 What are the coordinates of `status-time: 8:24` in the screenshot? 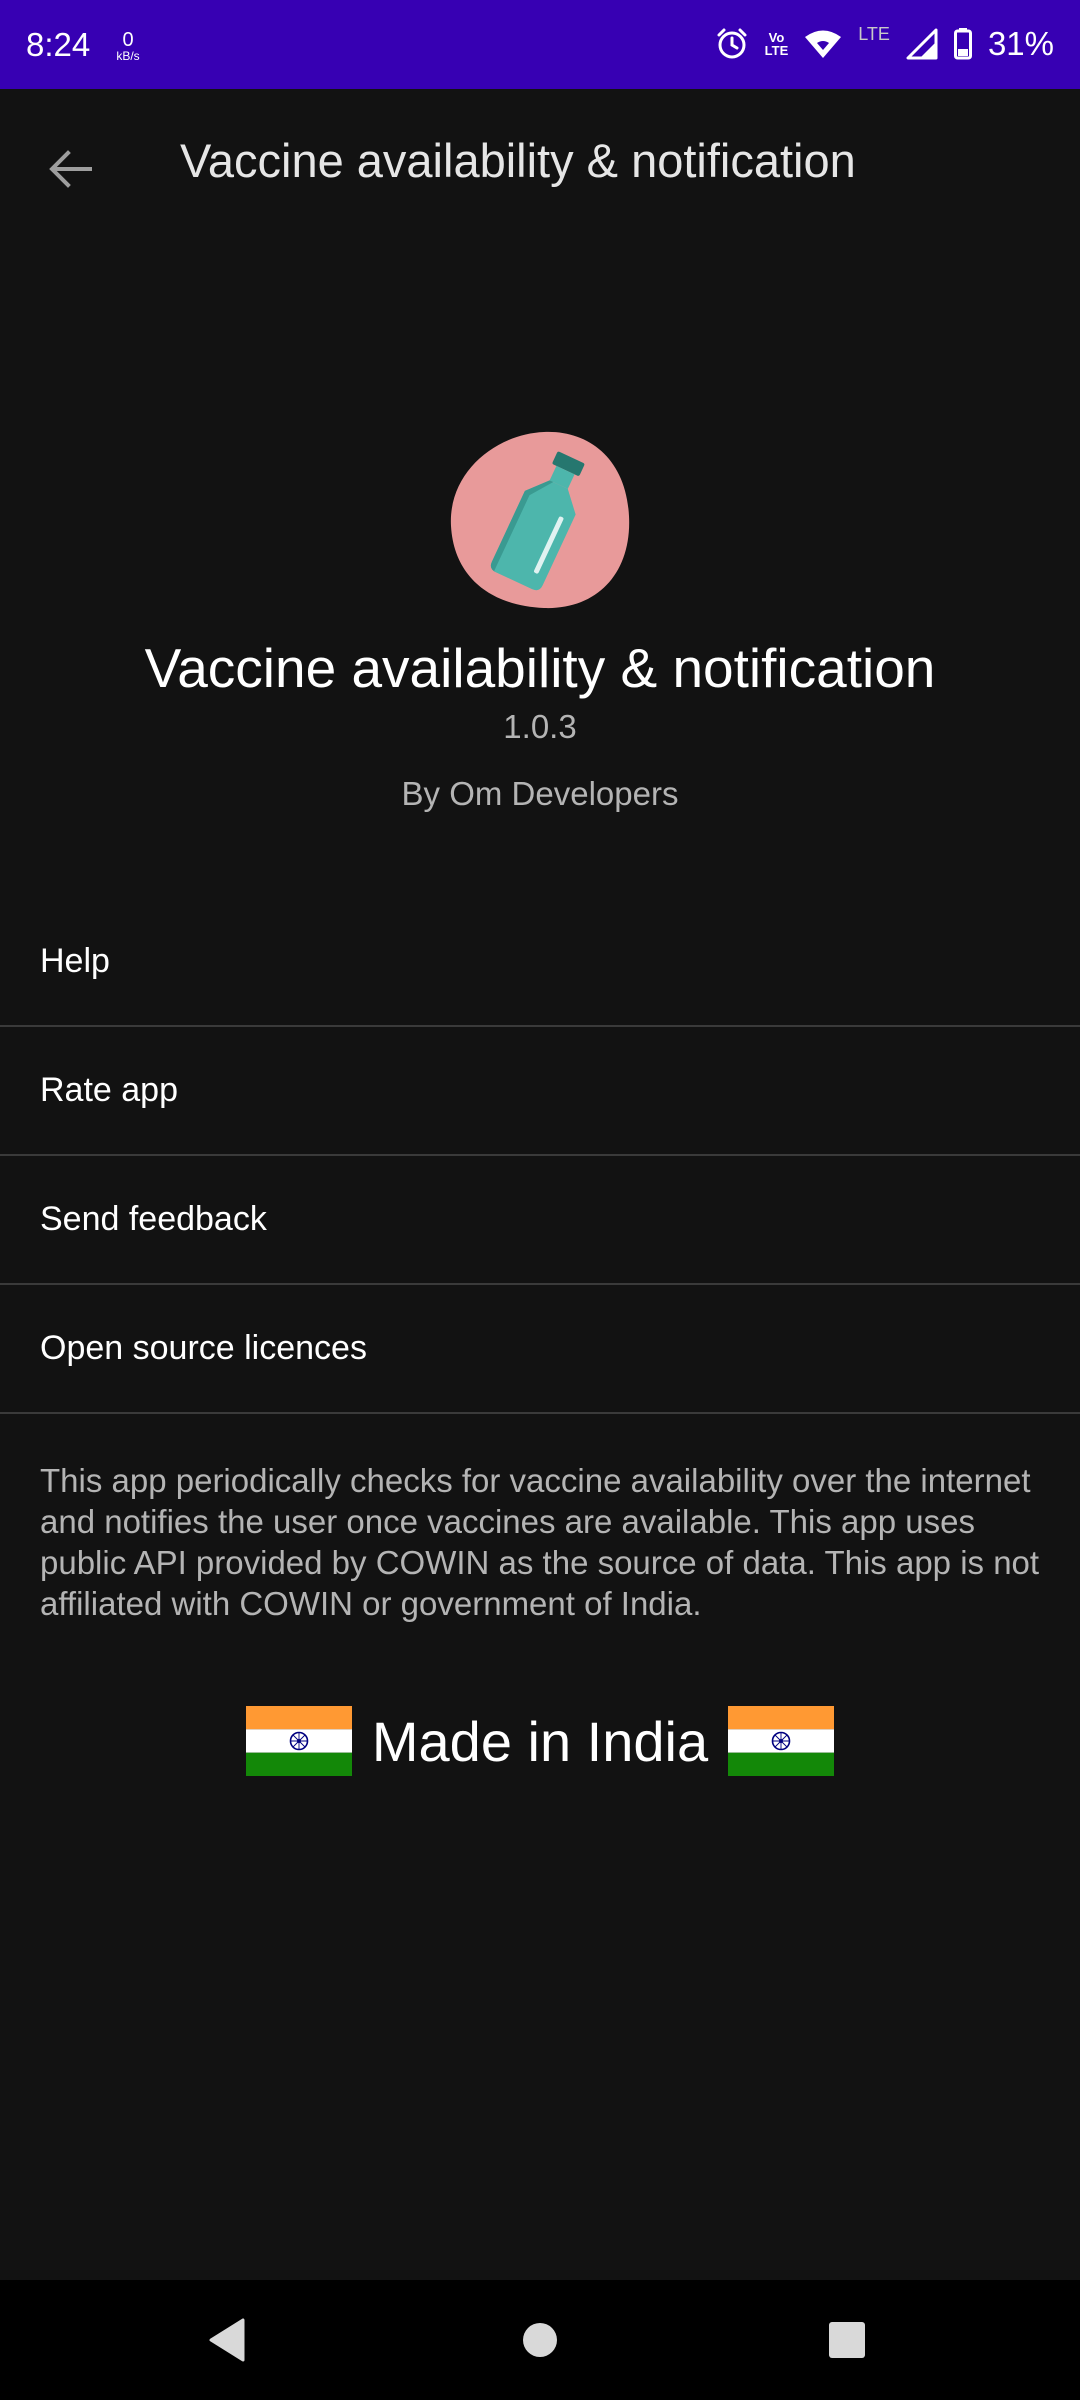 It's located at (58, 44).